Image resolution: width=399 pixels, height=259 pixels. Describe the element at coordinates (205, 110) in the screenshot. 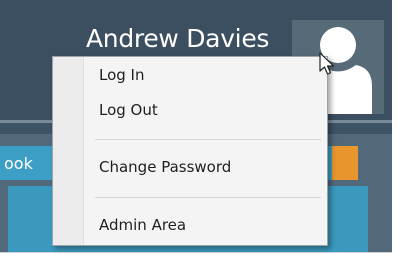

I see `menu-item-log-out: Log Out` at that location.